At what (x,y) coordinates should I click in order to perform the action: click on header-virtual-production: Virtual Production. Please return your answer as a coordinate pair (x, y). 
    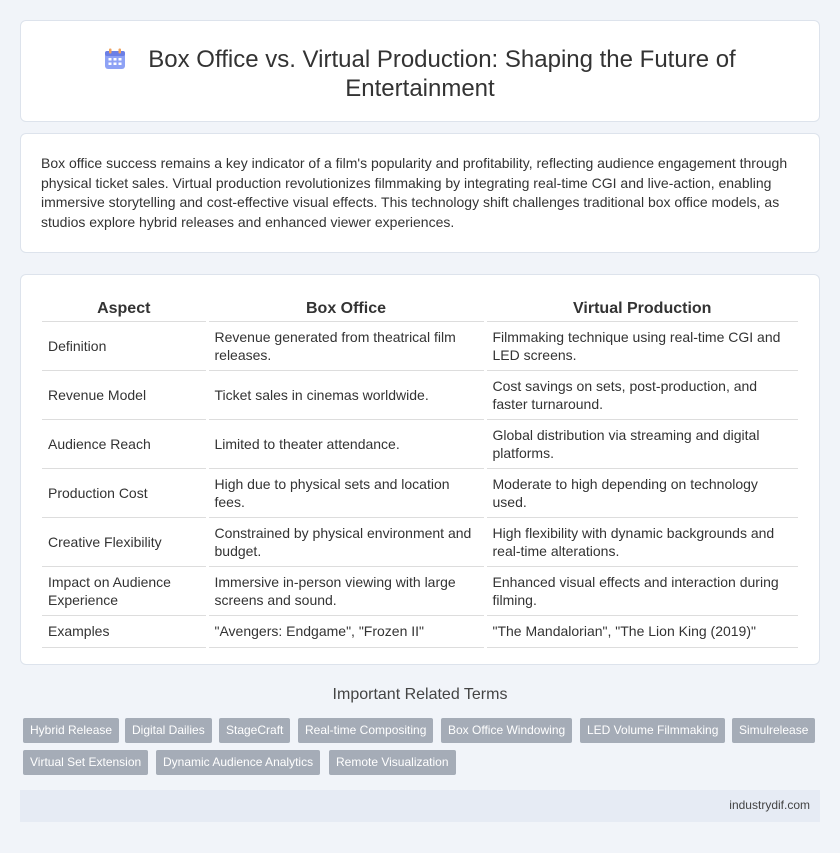
    Looking at the image, I should click on (640, 309).